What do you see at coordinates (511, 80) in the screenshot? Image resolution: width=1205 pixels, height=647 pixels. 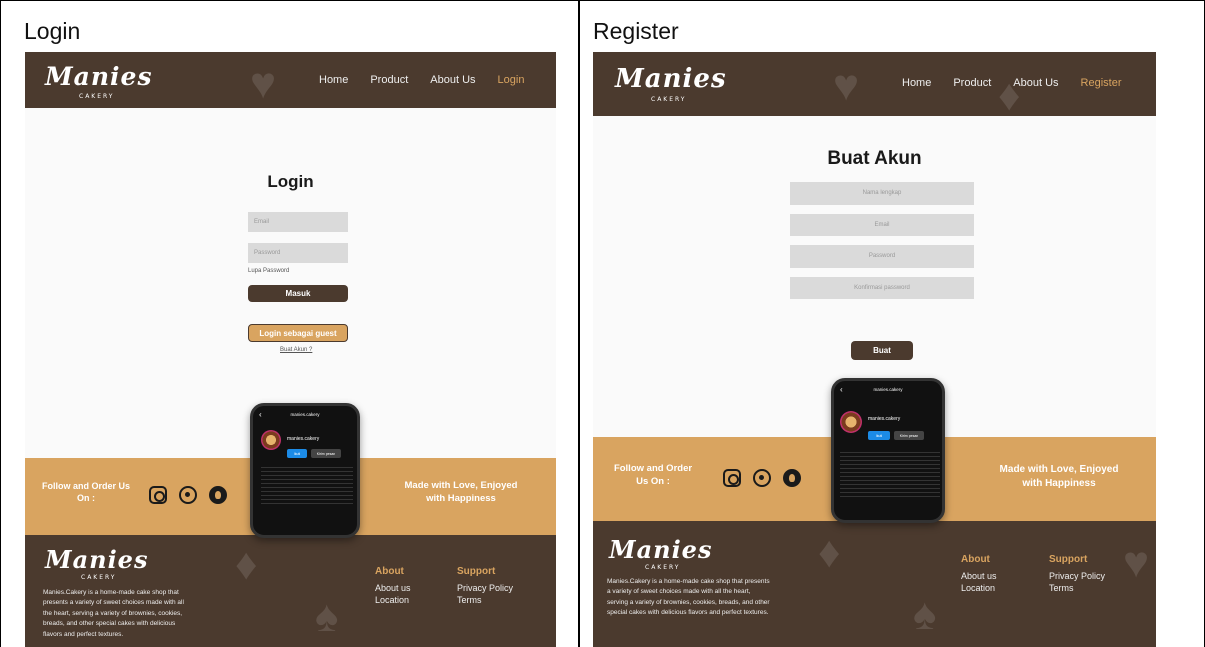 I see `nav-login: Login` at bounding box center [511, 80].